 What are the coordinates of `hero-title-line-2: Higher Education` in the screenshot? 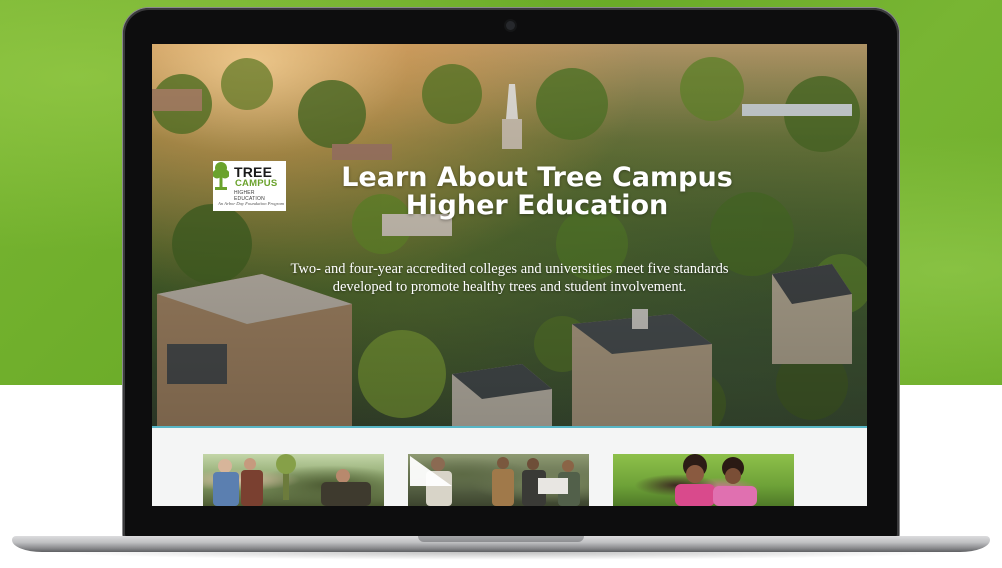 It's located at (537, 205).